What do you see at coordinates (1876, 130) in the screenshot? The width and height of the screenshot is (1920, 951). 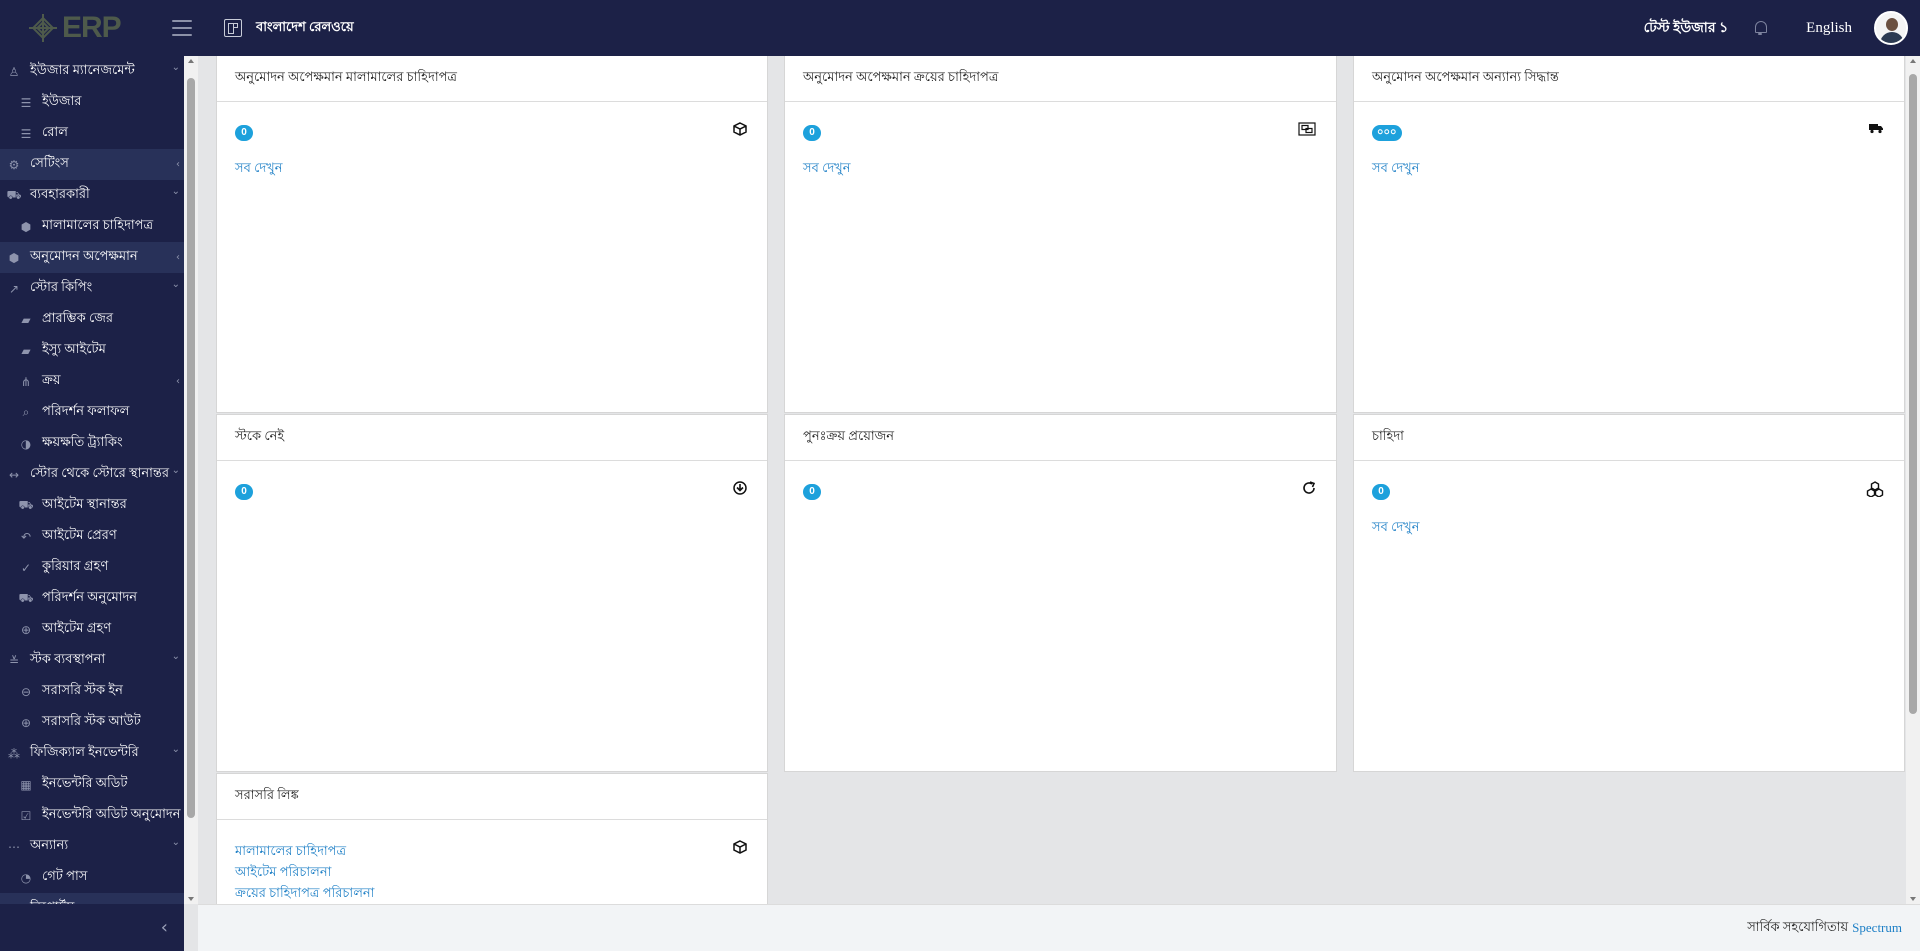 I see `truck-icon` at bounding box center [1876, 130].